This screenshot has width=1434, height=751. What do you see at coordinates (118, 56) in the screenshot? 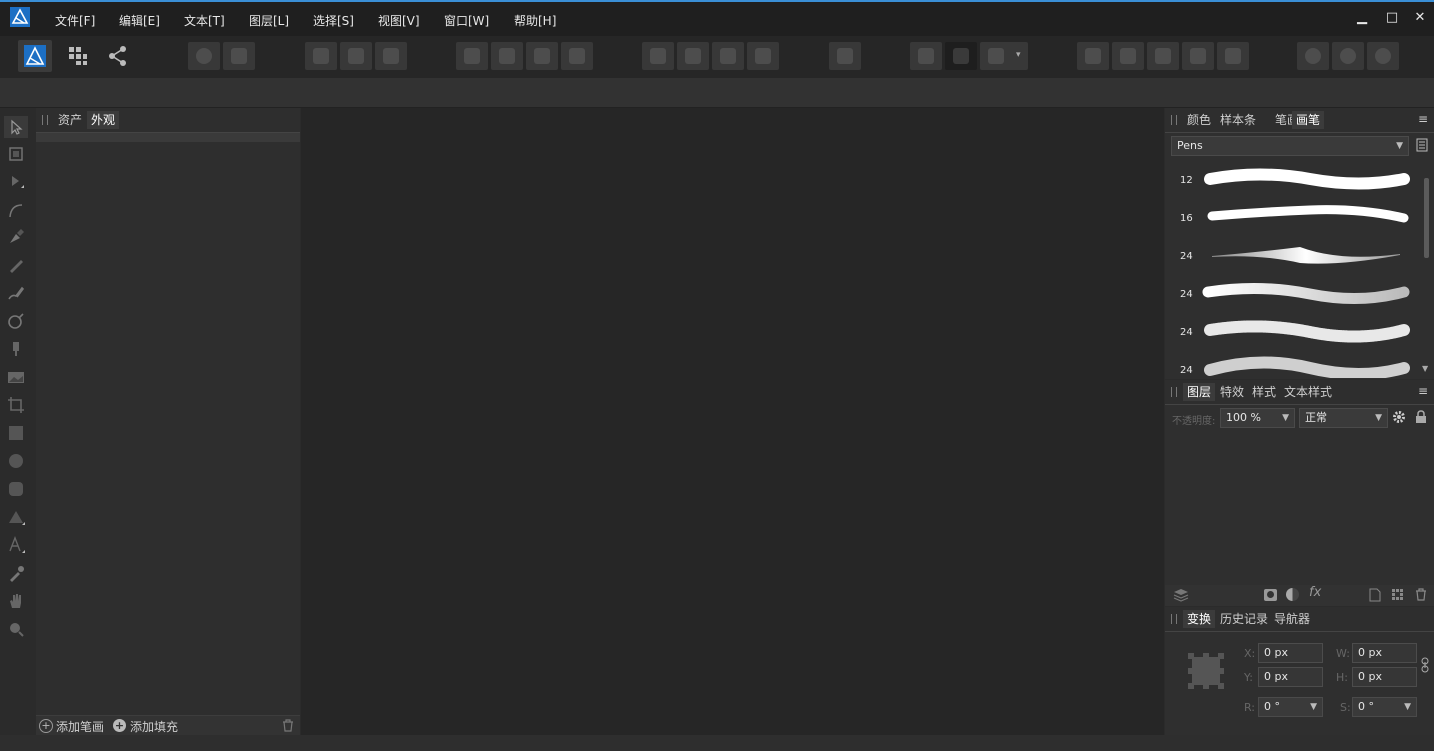
I see `export-persona-share-icon` at bounding box center [118, 56].